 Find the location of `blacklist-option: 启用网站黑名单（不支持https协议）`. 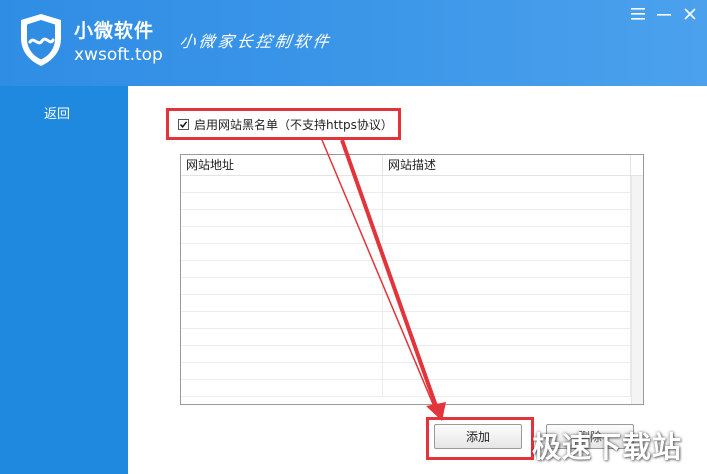

blacklist-option: 启用网站黑名单（不支持https协议） is located at coordinates (285, 124).